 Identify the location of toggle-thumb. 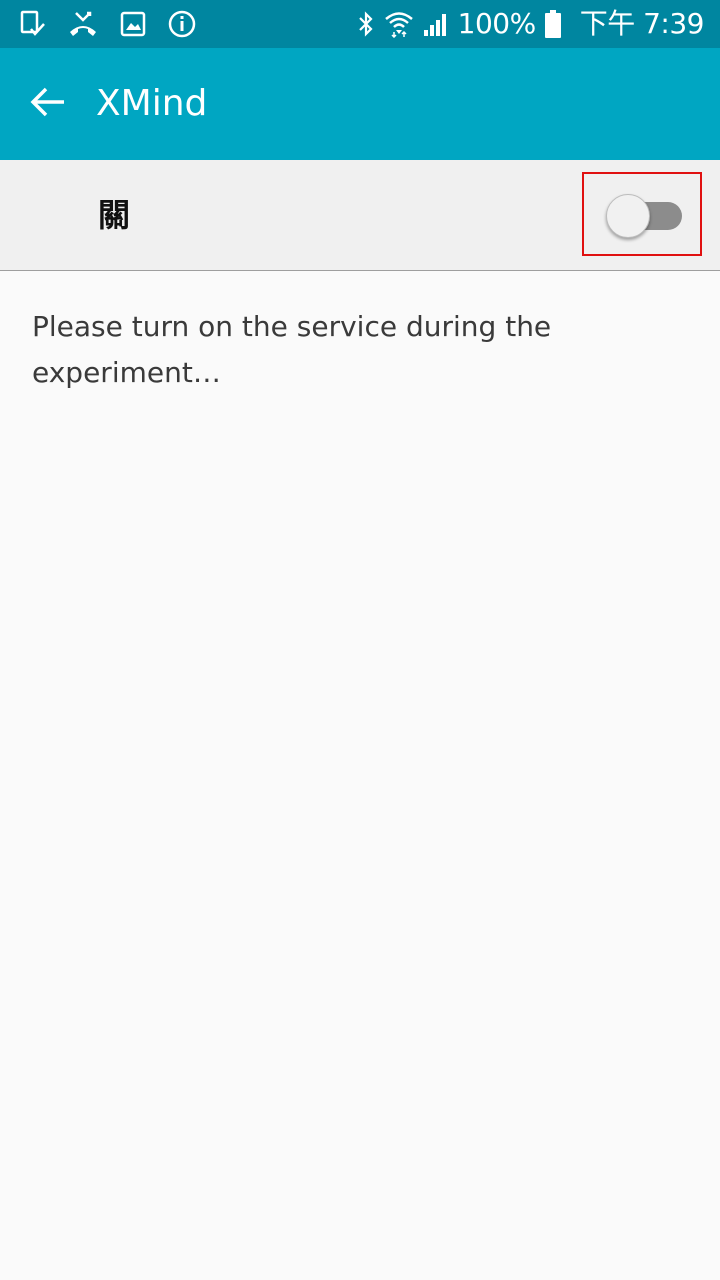
(628, 216).